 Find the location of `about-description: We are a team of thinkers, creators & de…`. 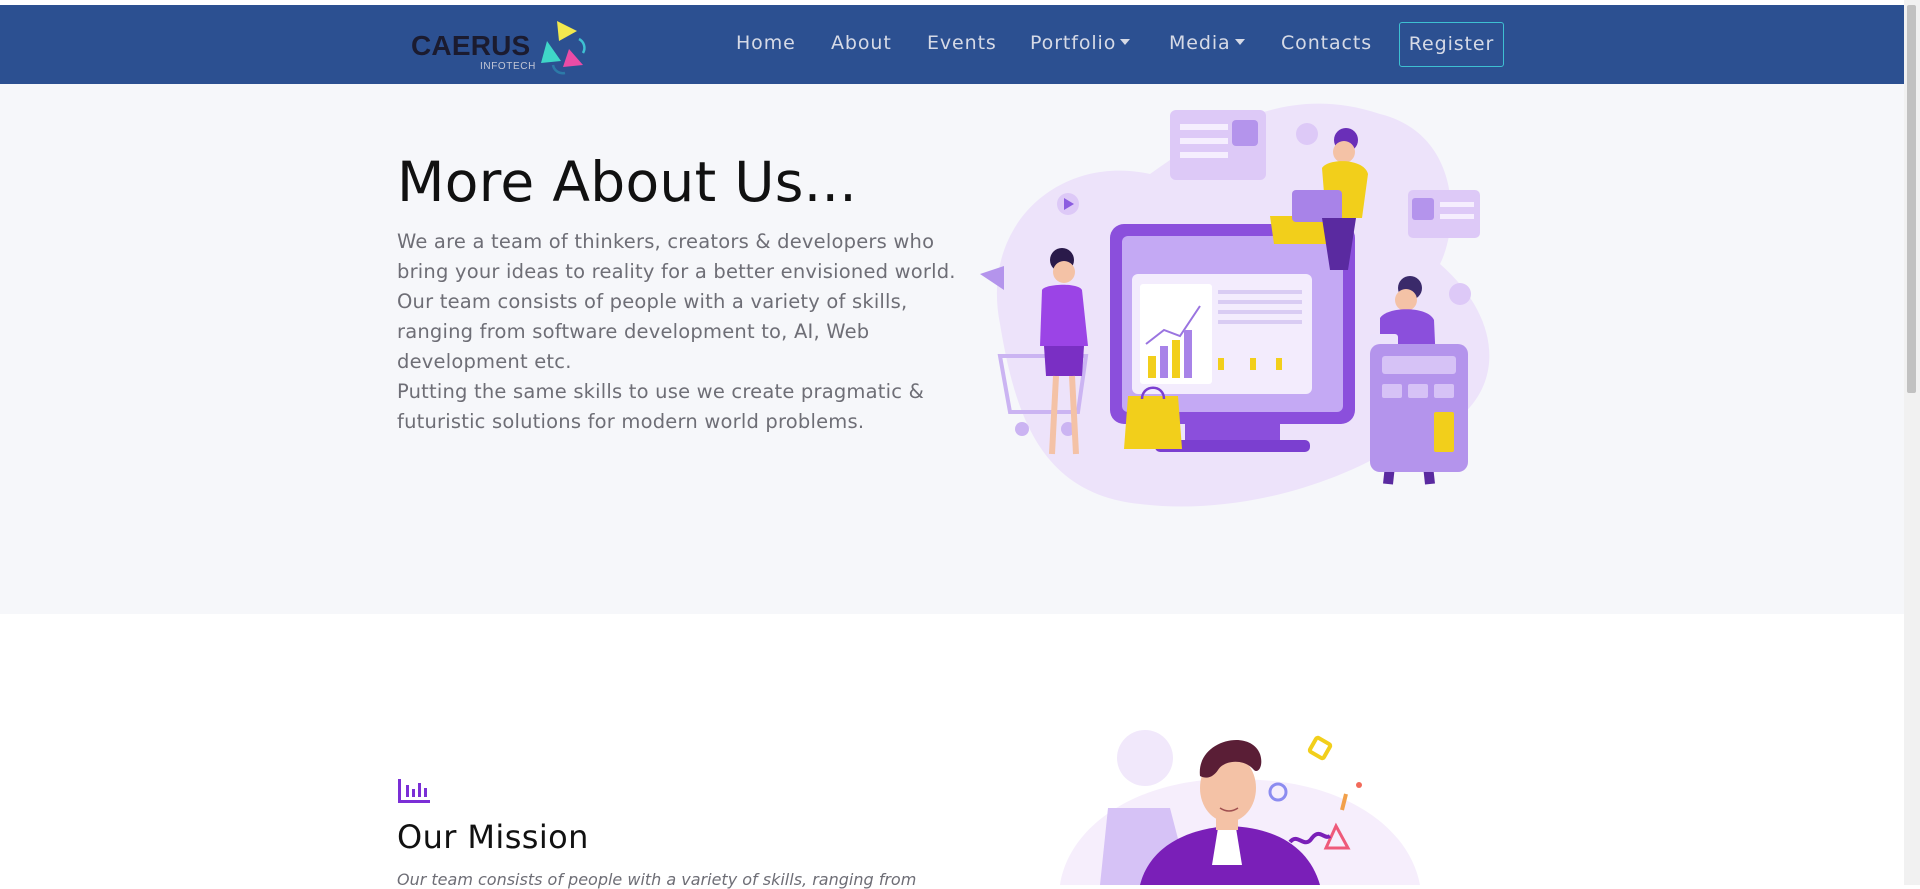

about-description: We are a team of thinkers, creators & de… is located at coordinates (677, 332).